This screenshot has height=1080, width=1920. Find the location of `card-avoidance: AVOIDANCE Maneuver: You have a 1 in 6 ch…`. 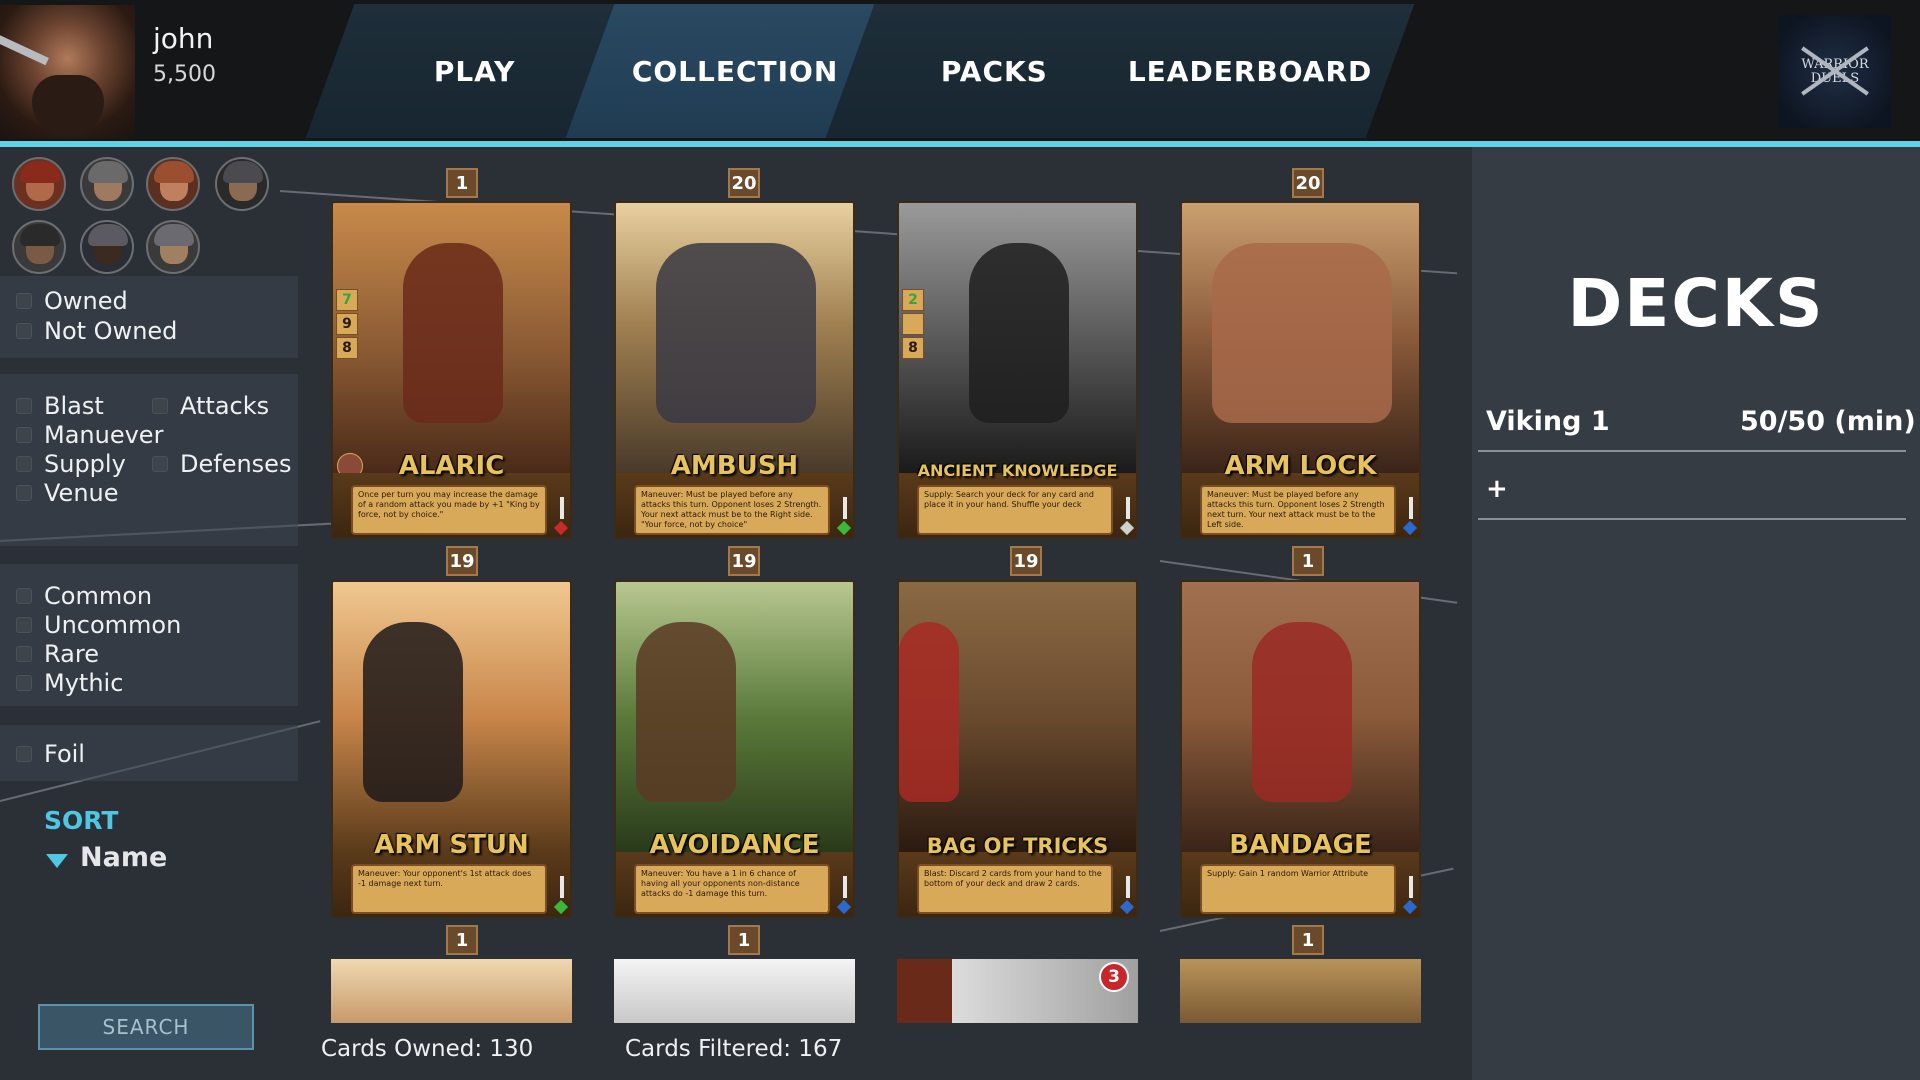

card-avoidance: AVOIDANCE Maneuver: You have a 1 in 6 ch… is located at coordinates (734, 749).